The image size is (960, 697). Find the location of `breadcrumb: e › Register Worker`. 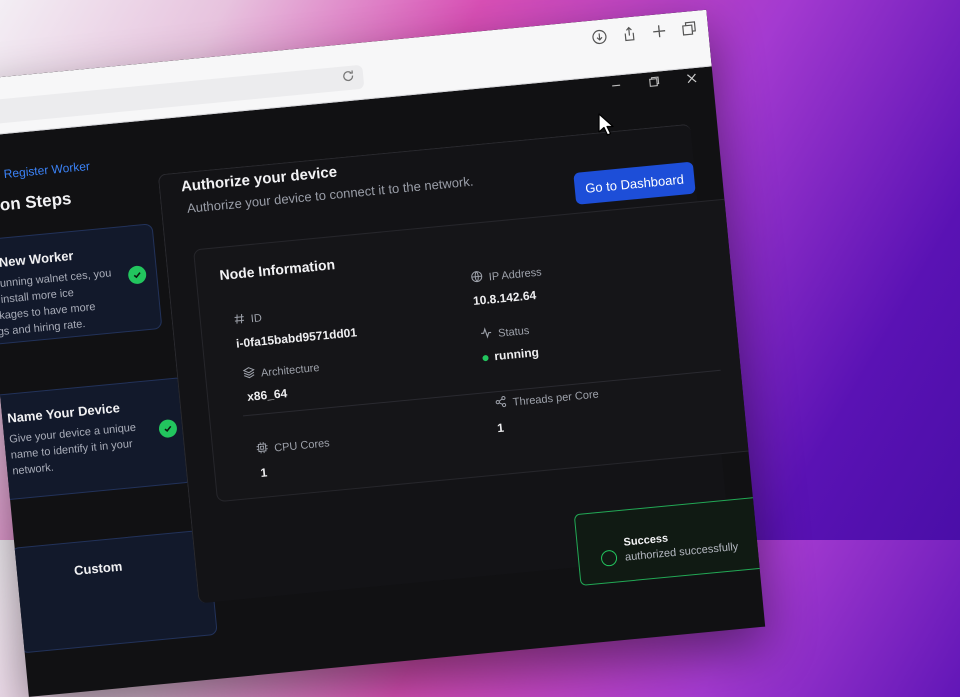

breadcrumb: e › Register Worker is located at coordinates (45, 171).